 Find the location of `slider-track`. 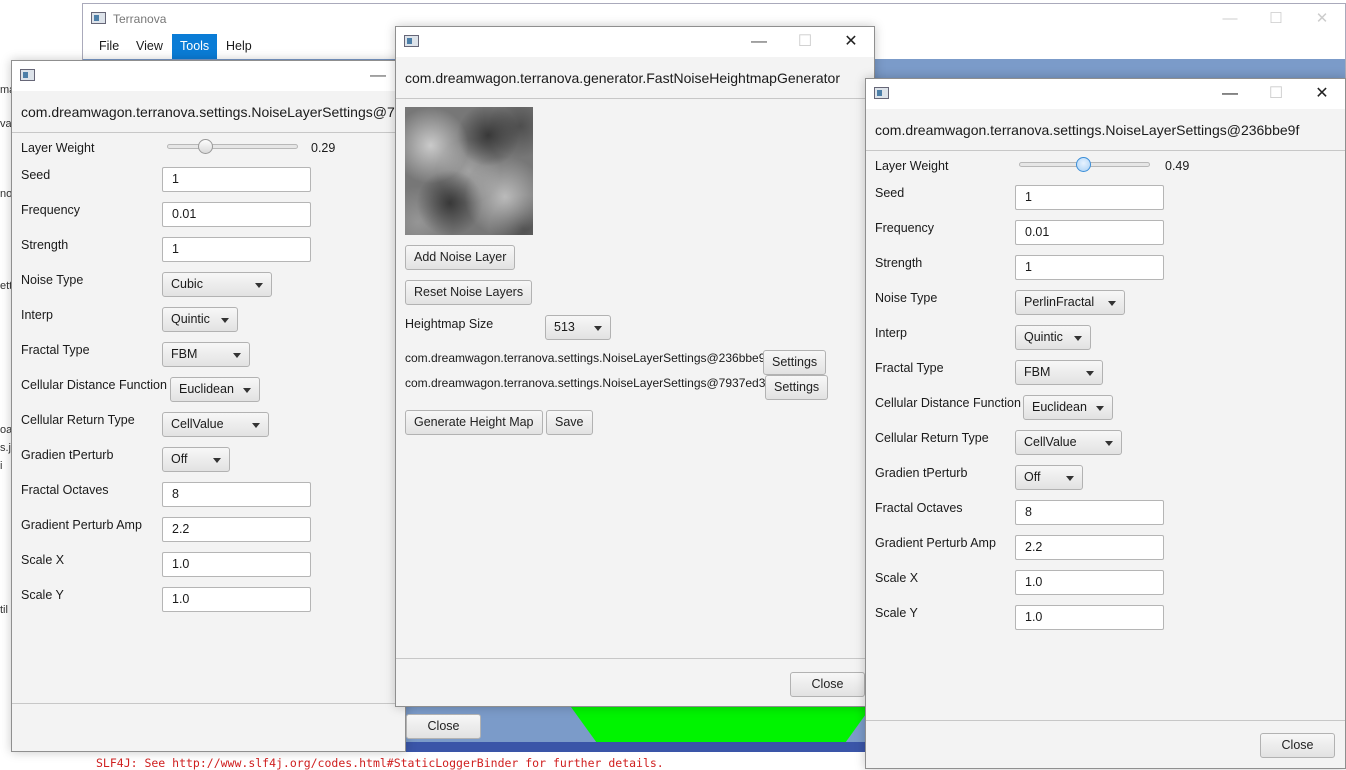

slider-track is located at coordinates (232, 146).